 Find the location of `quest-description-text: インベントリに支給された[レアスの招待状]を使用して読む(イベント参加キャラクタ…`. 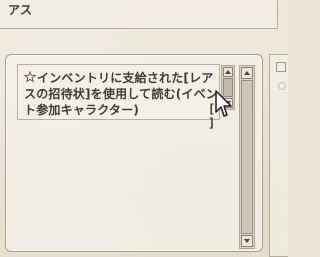

quest-description-text: インベントリに支給された[レアスの招待状]を使用して読む(イベント参加キャラクタ… is located at coordinates (121, 94).